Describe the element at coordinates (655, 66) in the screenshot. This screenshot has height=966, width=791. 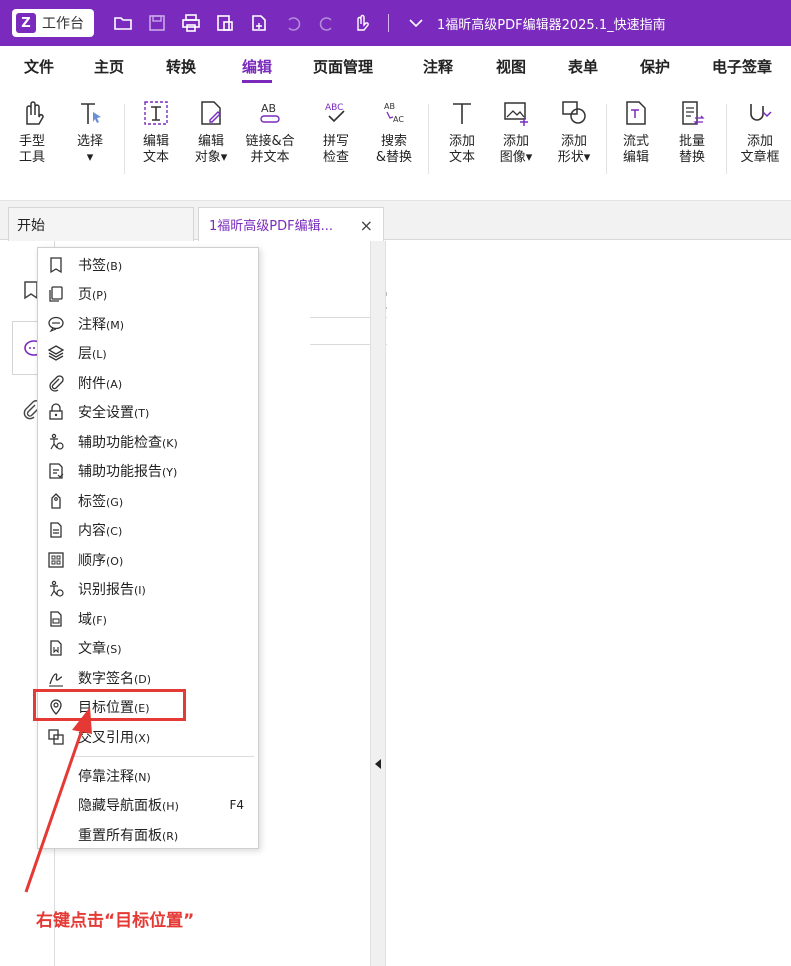
I see `tab-protect: 保护` at that location.